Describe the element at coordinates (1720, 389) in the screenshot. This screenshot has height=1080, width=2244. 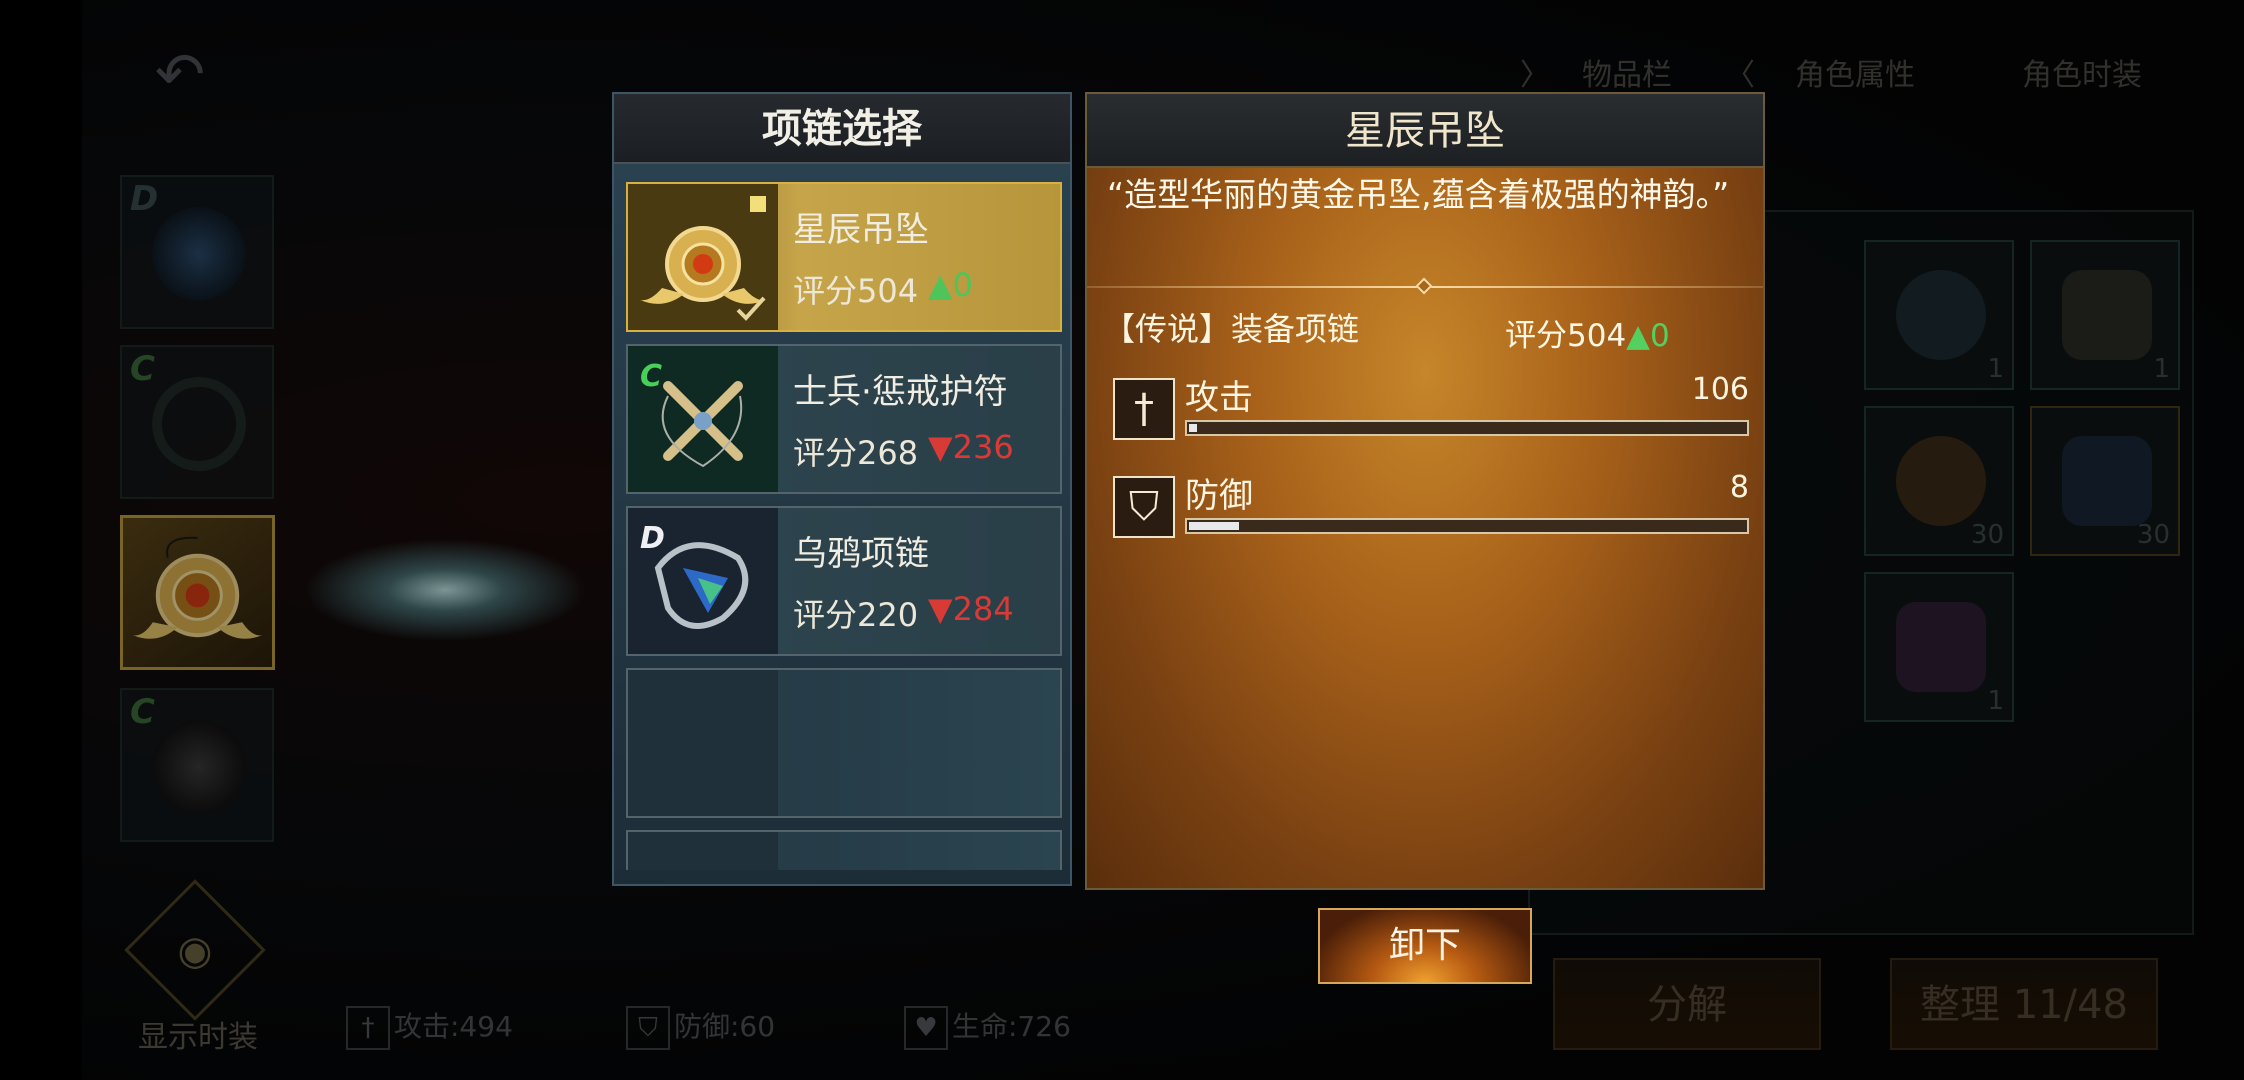
I see `stat-value: 106` at that location.